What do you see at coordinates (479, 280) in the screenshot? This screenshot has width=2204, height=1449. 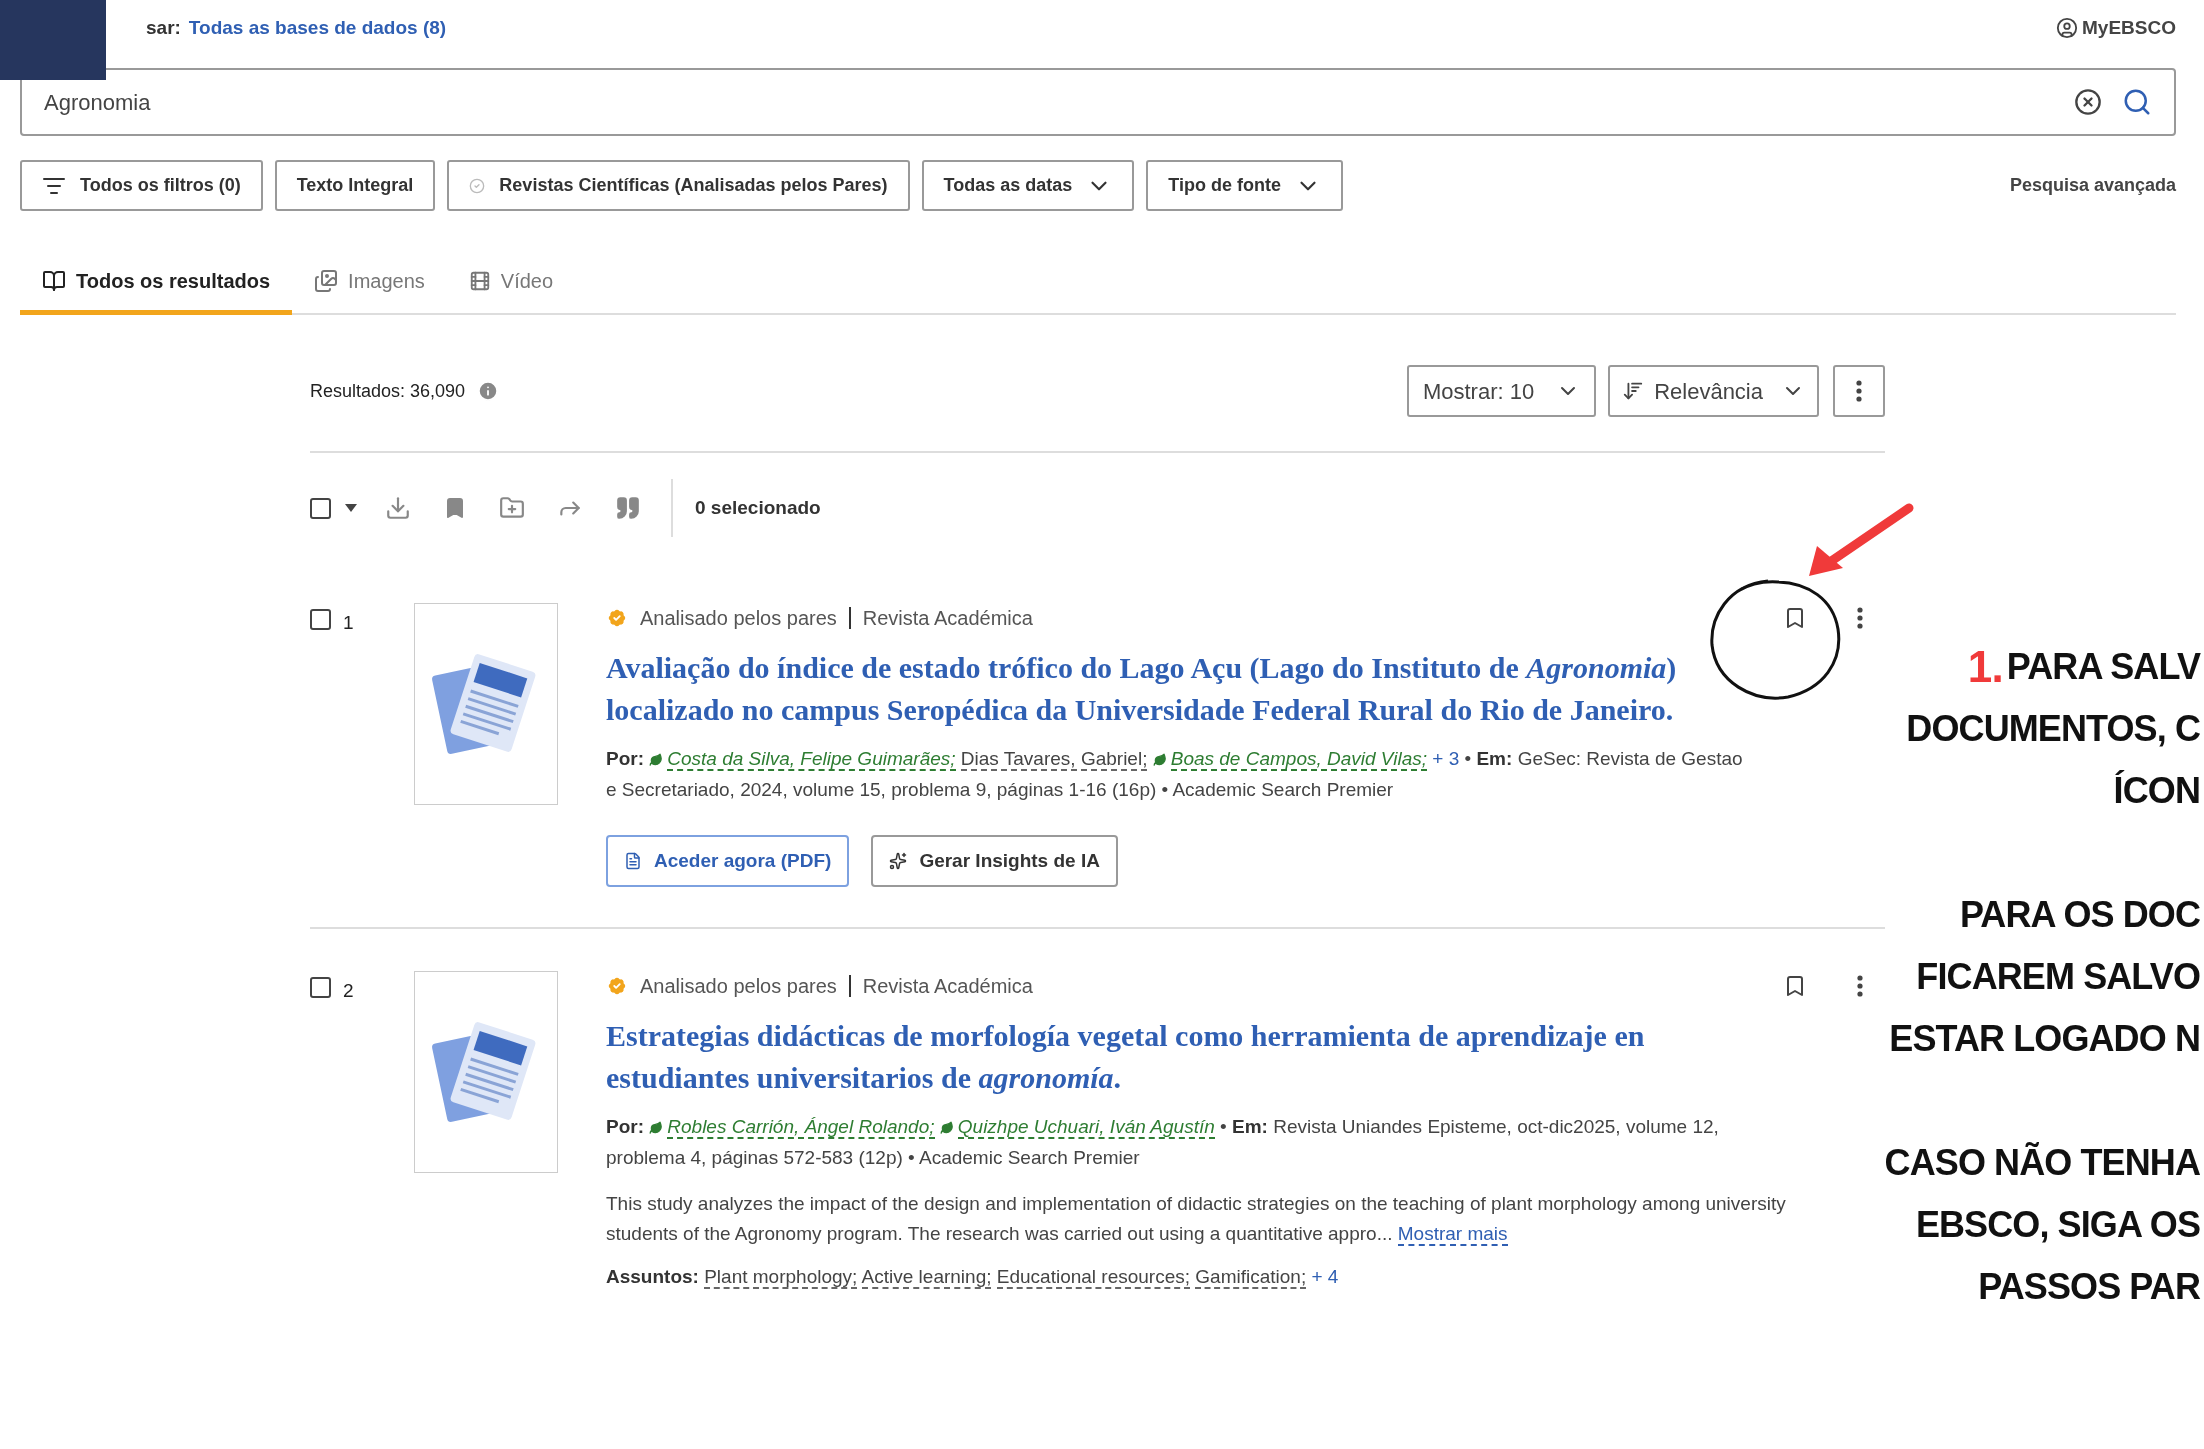 I see `film-icon` at bounding box center [479, 280].